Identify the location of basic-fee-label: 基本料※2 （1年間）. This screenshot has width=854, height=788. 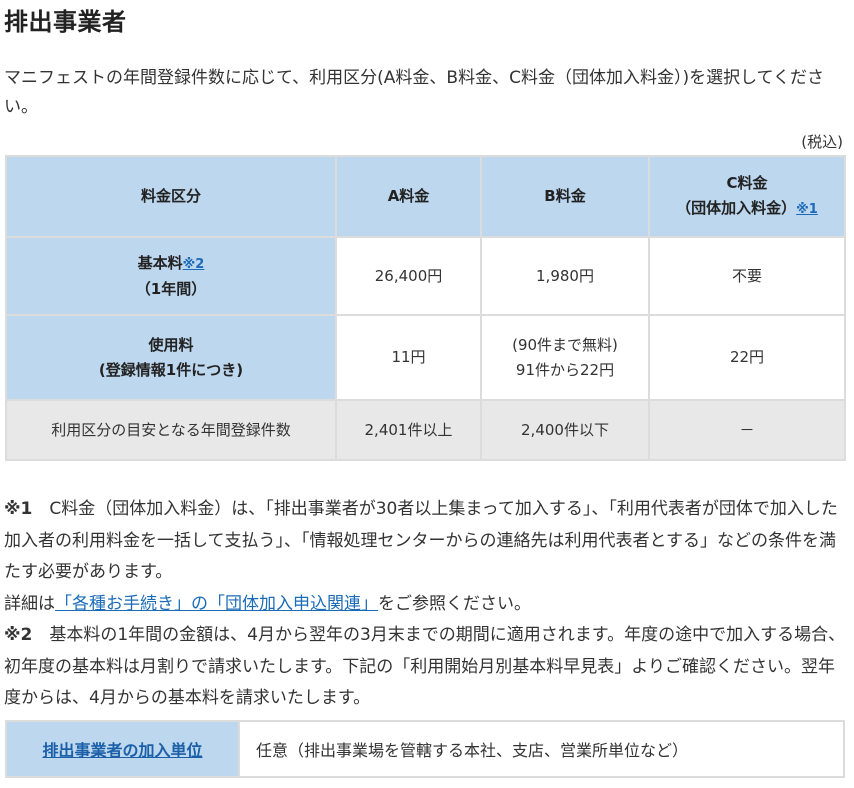
(171, 276).